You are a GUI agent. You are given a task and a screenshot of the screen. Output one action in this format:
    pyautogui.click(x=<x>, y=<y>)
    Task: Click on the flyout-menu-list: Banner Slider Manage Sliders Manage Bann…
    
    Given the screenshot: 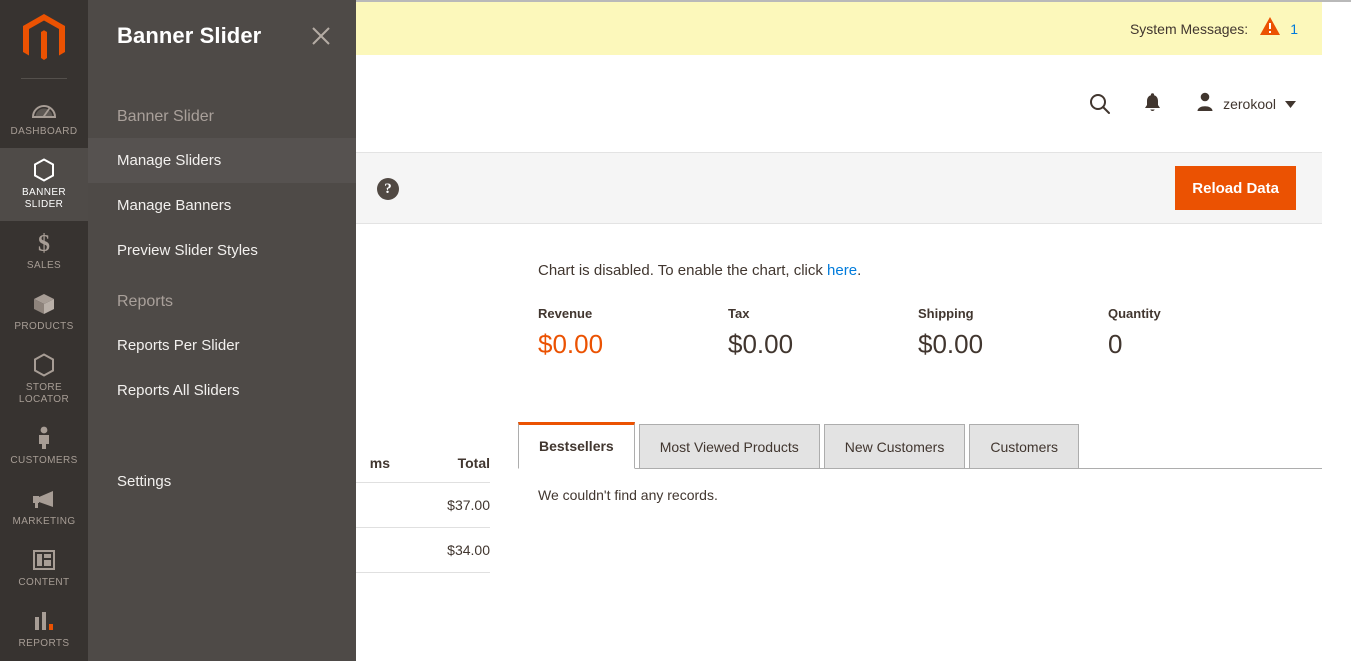 What is the action you would take?
    pyautogui.click(x=222, y=288)
    